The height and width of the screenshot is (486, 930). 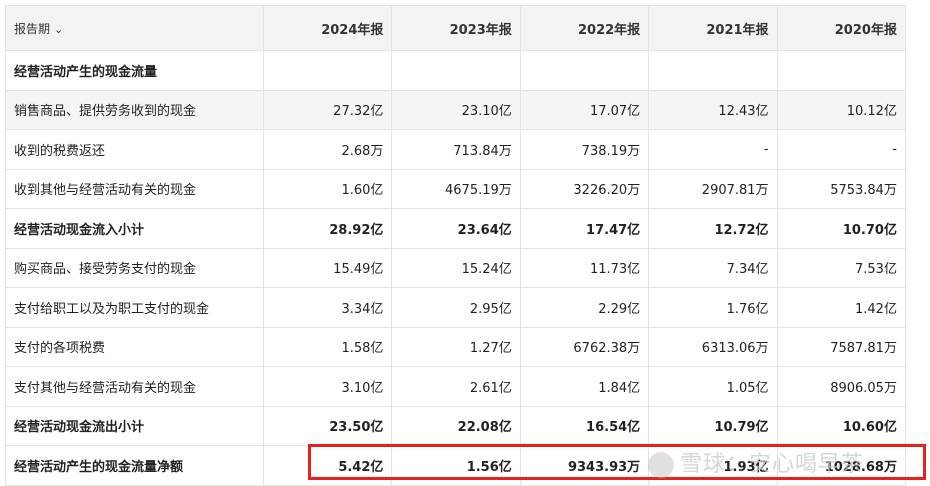 I want to click on cell-value: 22.08亿, so click(x=456, y=425).